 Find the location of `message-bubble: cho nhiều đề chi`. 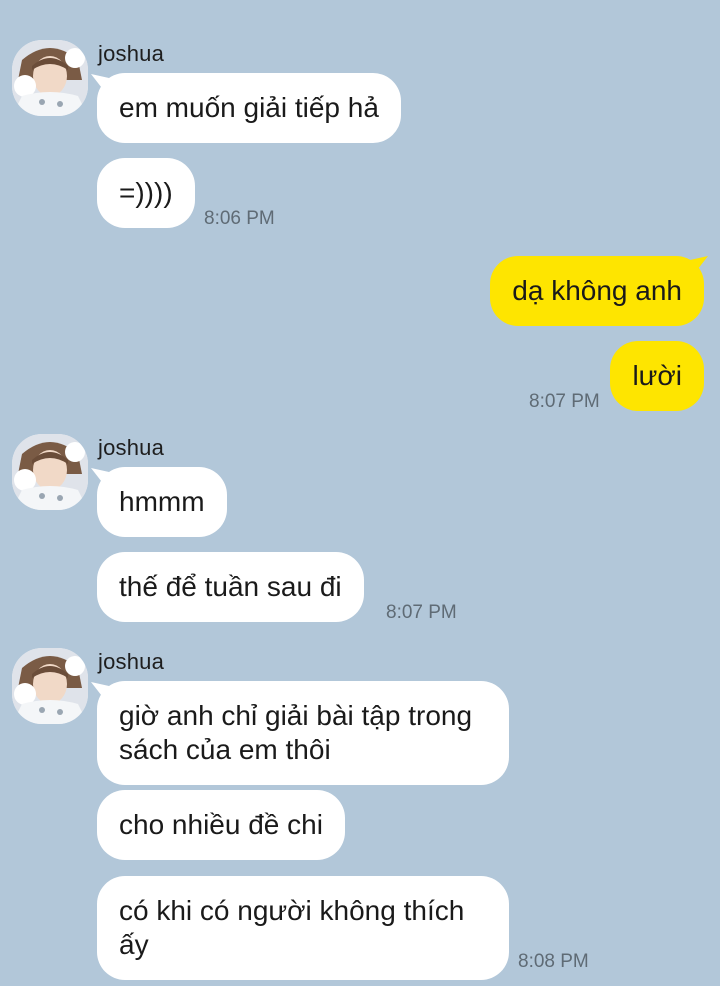

message-bubble: cho nhiều đề chi is located at coordinates (221, 825).